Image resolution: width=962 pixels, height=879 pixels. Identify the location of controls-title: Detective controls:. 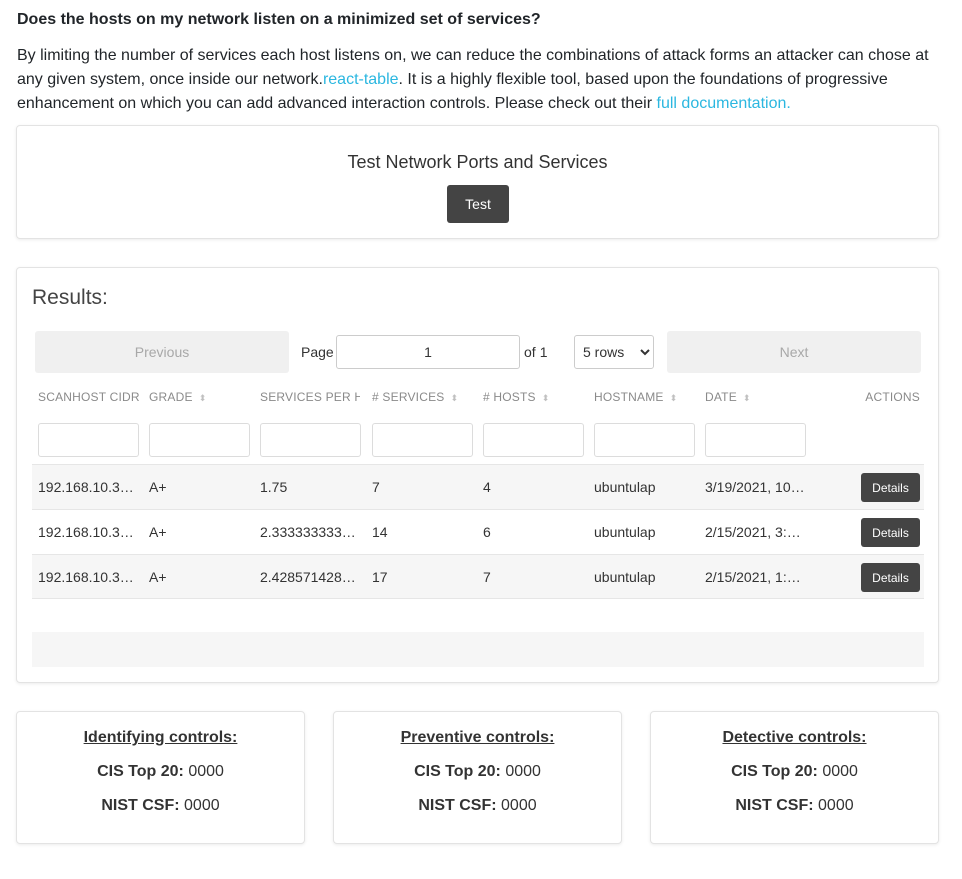
(794, 737).